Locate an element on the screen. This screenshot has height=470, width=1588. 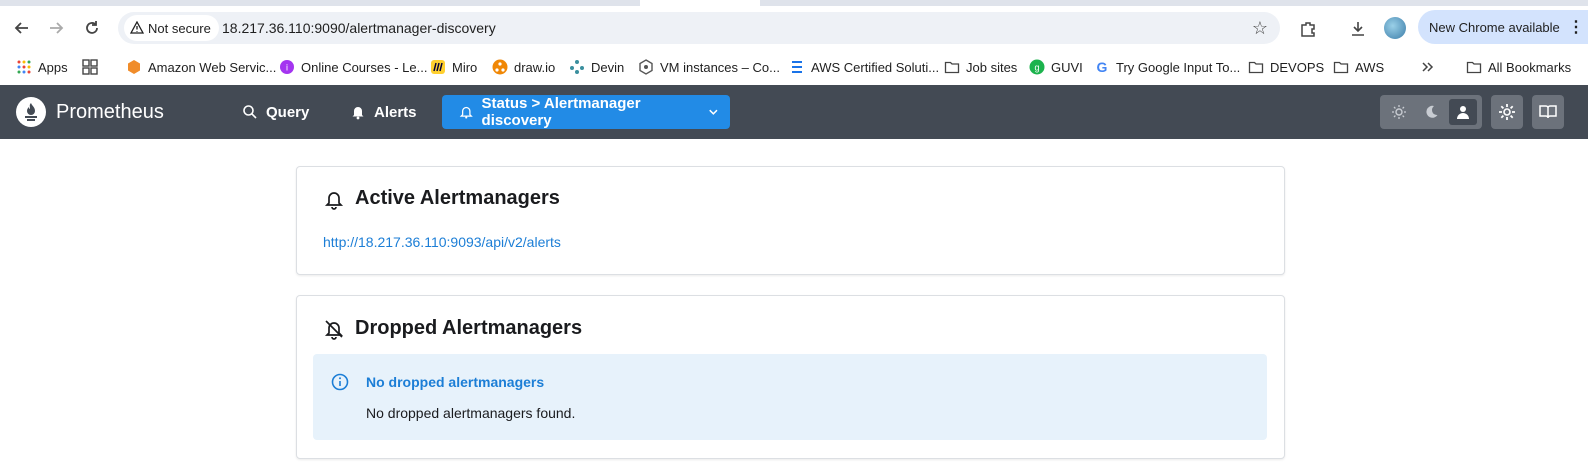
google-icon: G is located at coordinates (1102, 67).